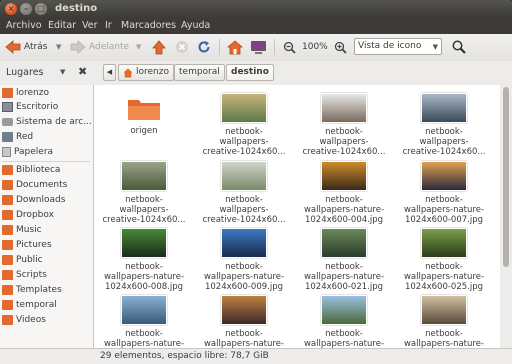 The width and height of the screenshot is (512, 364). I want to click on sidebar-item-label: temporal, so click(36, 305).